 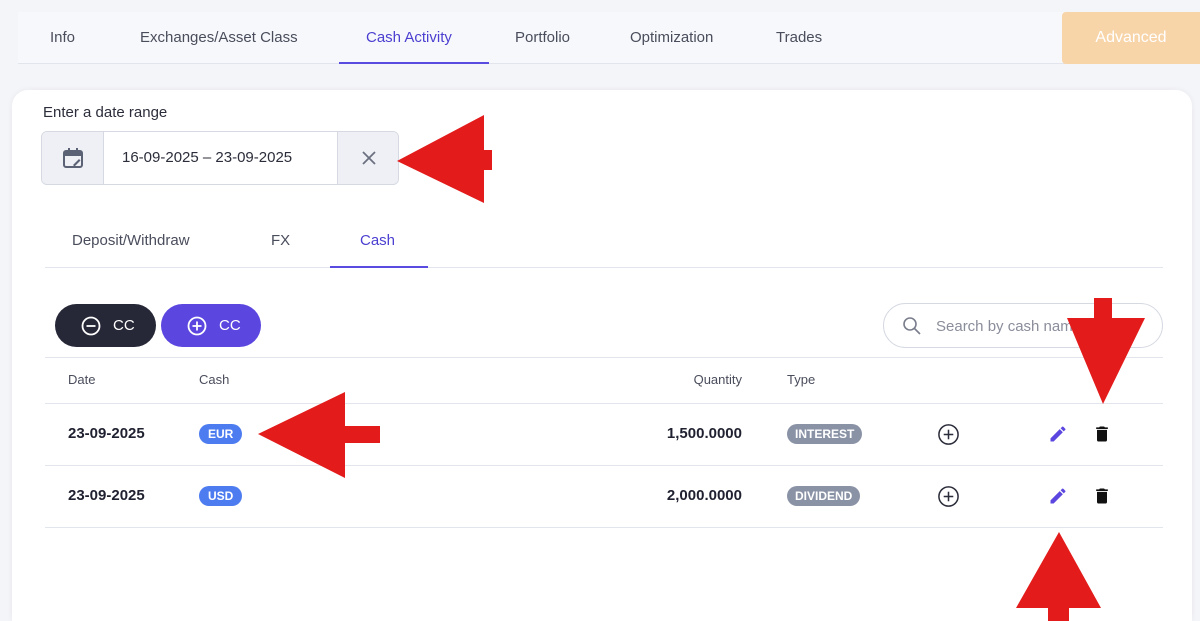 I want to click on annotation-arrow-up, so click(x=1058, y=576).